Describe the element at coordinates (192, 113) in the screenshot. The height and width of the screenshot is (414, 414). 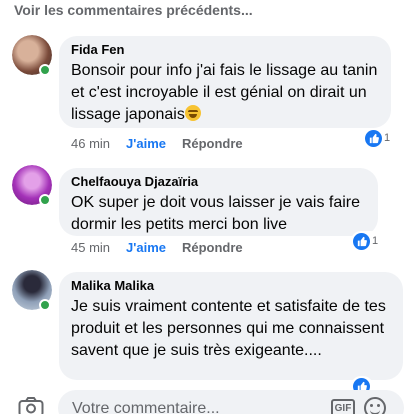
I see `star-struck-emoji-icon` at that location.